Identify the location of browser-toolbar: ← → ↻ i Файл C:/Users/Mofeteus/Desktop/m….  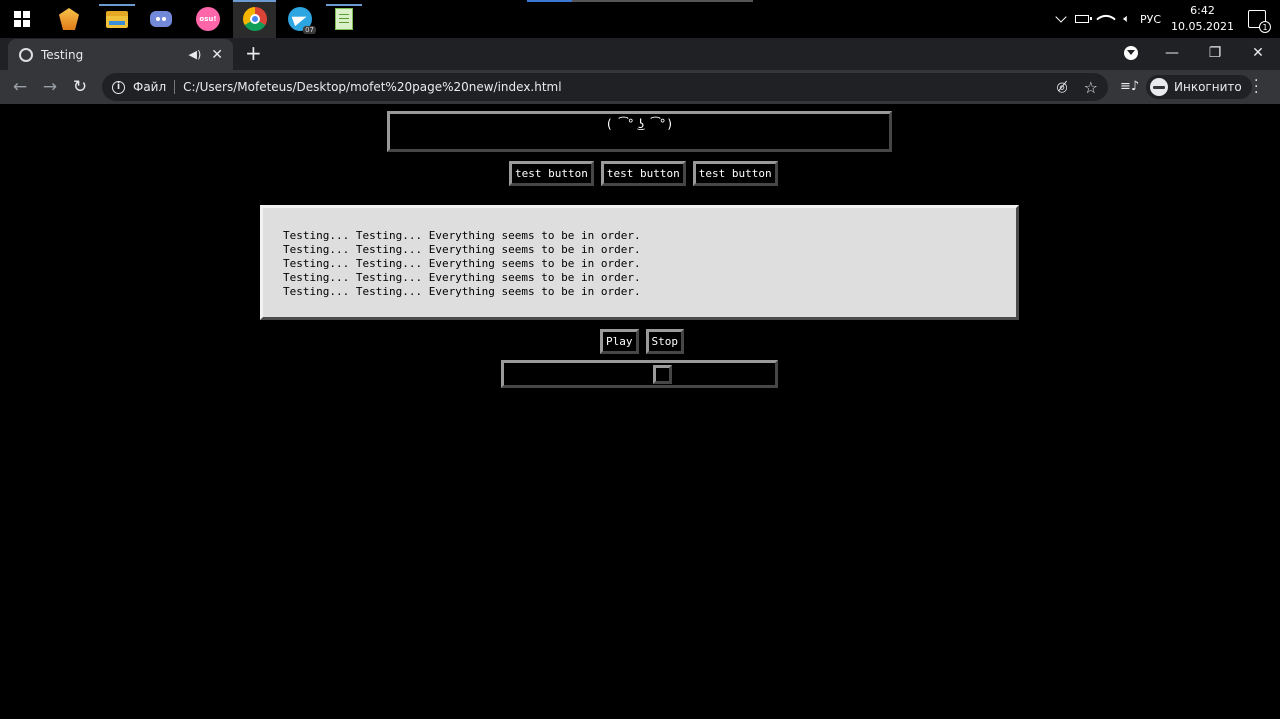
(640, 87).